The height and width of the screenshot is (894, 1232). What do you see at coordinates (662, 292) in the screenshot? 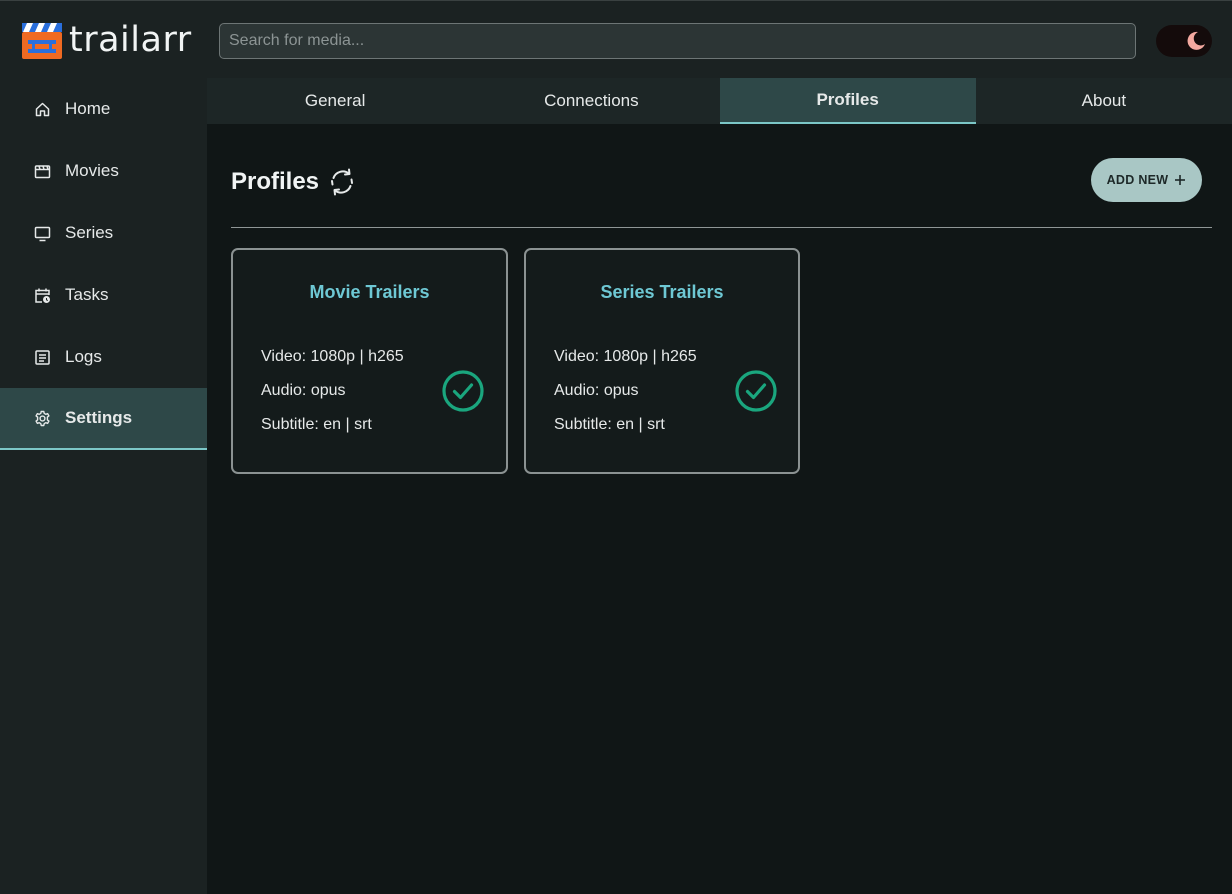
I see `profile-name: Series Trailers` at bounding box center [662, 292].